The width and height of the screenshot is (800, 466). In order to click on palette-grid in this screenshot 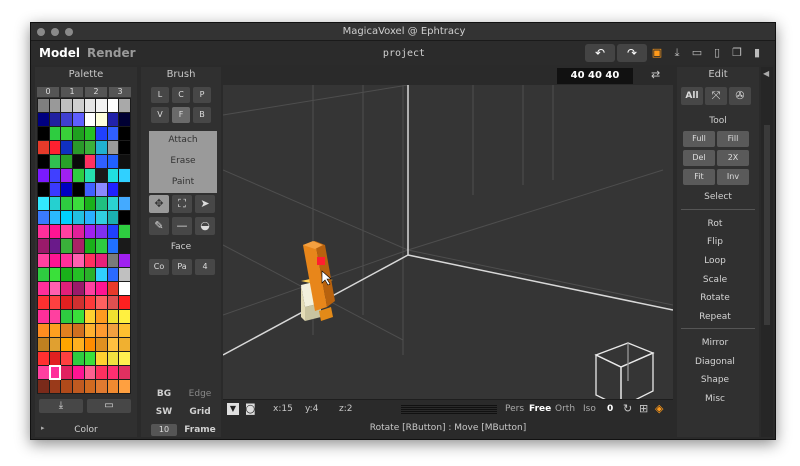, I will do `click(84, 246)`.